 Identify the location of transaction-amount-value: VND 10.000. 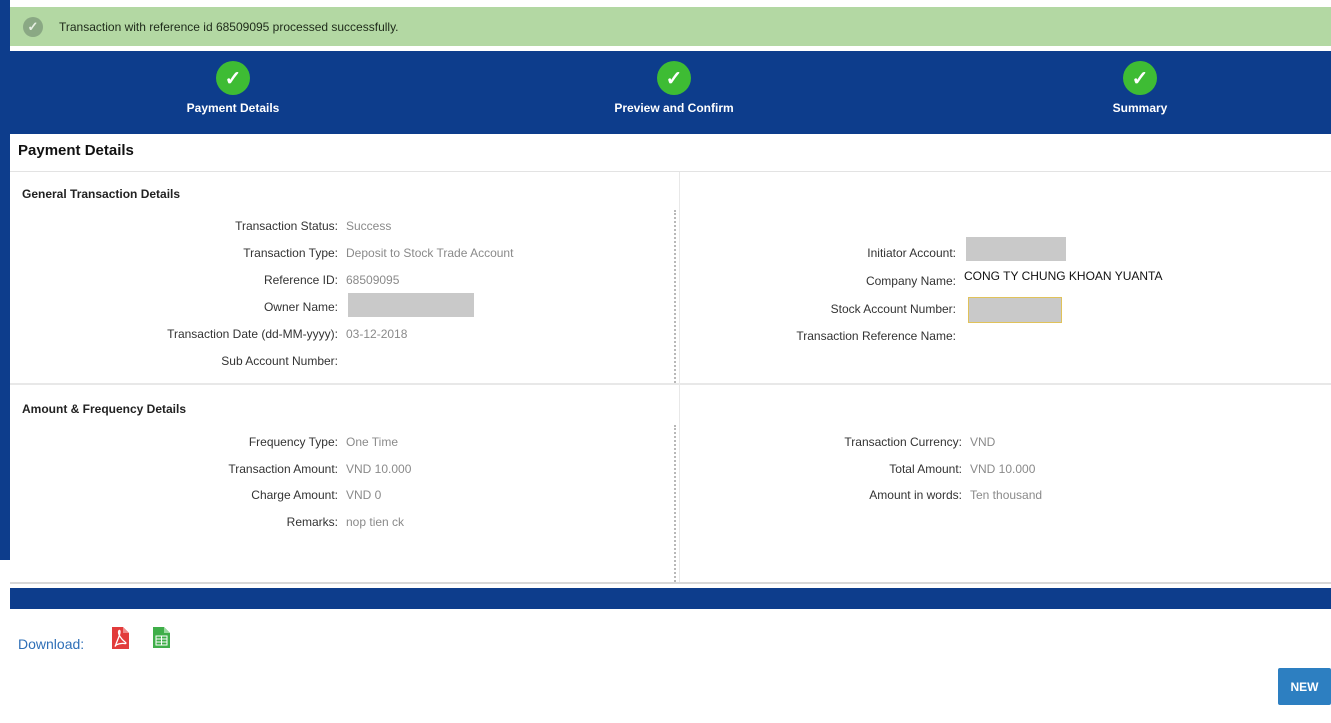
(379, 469).